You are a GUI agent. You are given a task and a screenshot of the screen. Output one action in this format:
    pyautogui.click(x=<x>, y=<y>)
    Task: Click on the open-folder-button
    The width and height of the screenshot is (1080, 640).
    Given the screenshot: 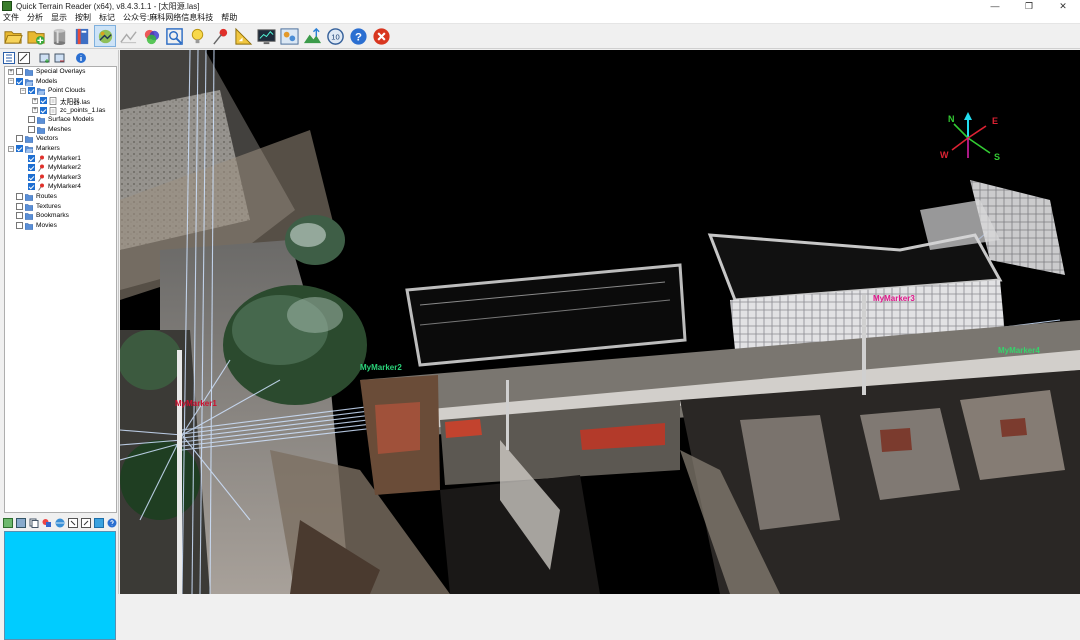 What is the action you would take?
    pyautogui.click(x=13, y=36)
    